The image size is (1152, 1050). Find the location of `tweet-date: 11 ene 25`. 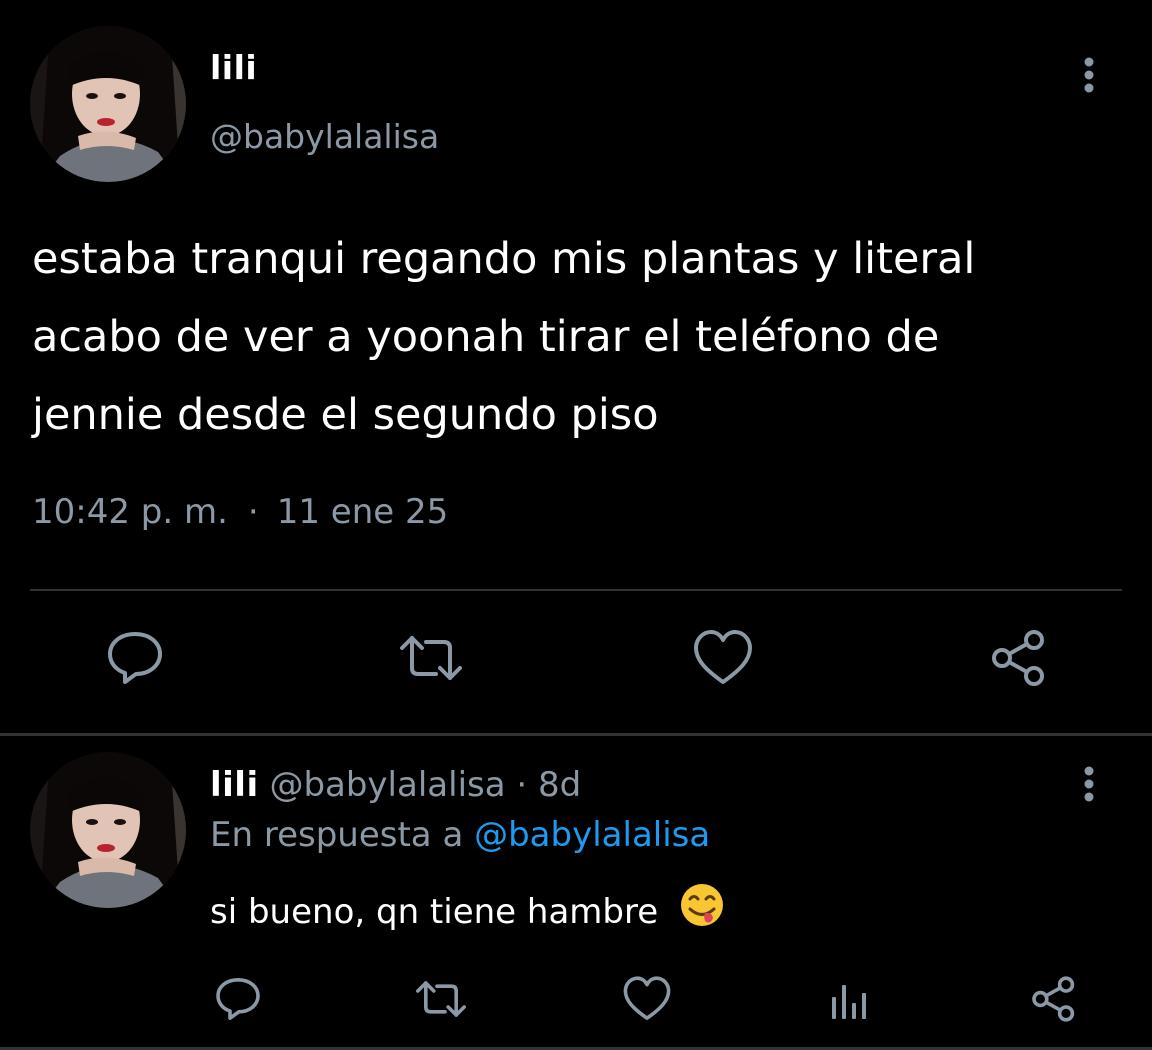

tweet-date: 11 ene 25 is located at coordinates (363, 512).